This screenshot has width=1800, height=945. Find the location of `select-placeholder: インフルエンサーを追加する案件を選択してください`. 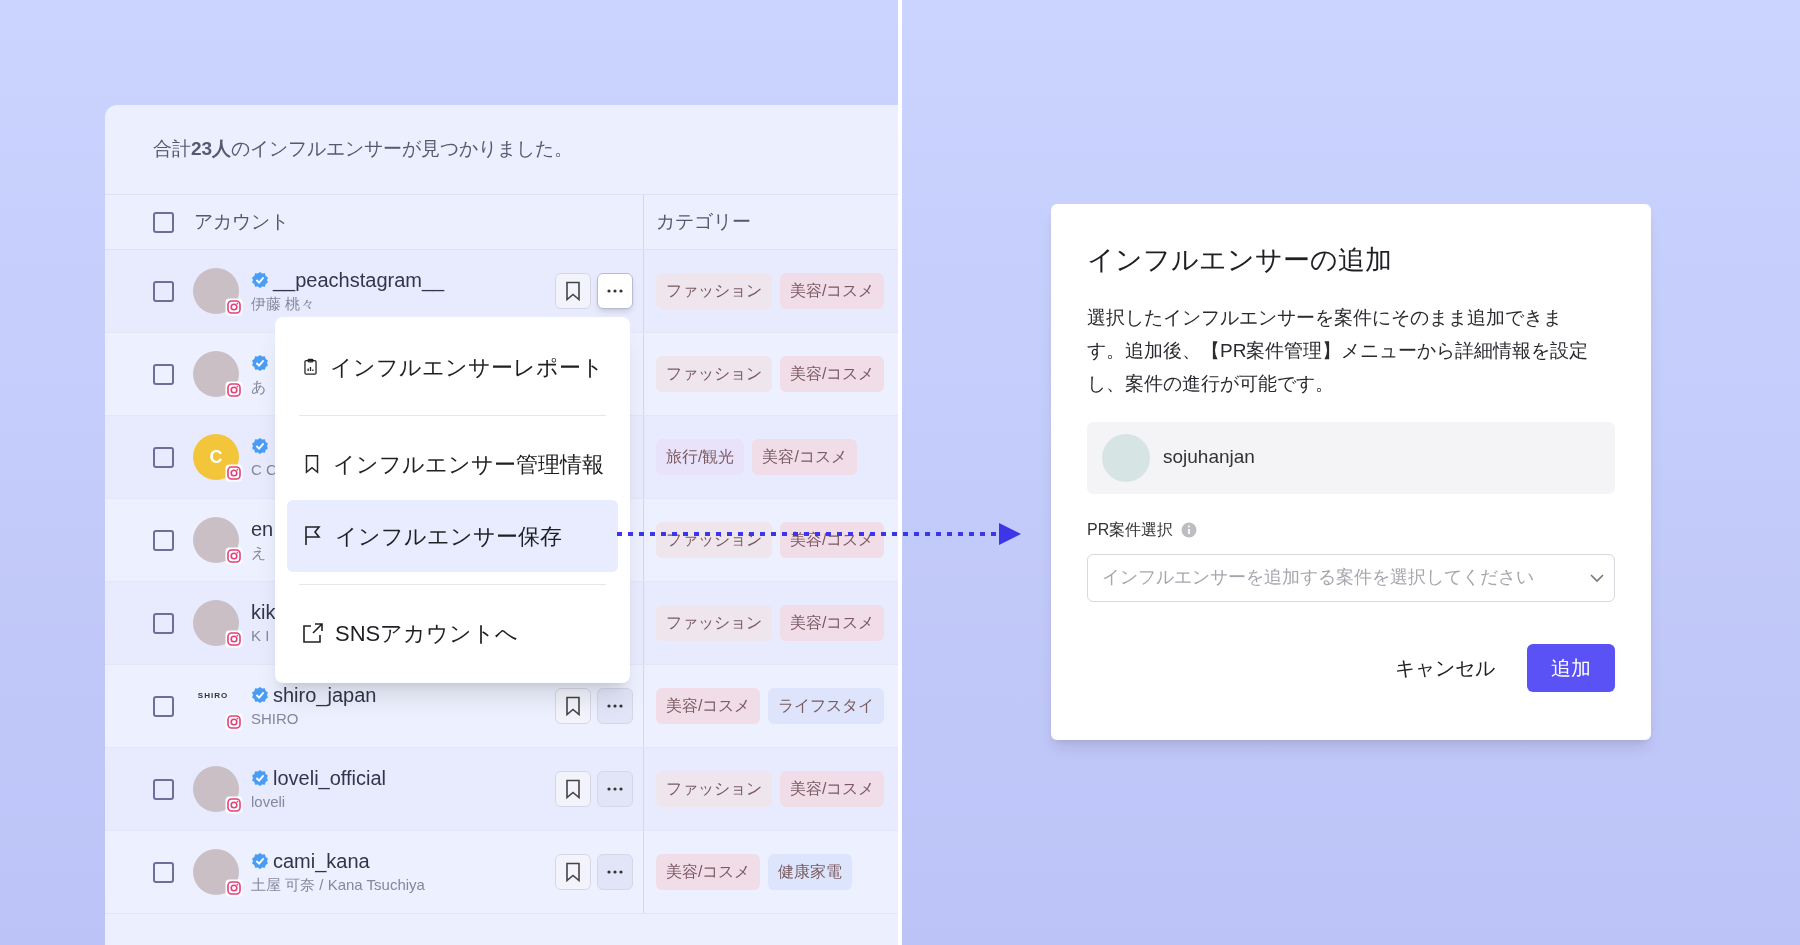

select-placeholder: インフルエンサーを追加する案件を選択してください is located at coordinates (1318, 577).